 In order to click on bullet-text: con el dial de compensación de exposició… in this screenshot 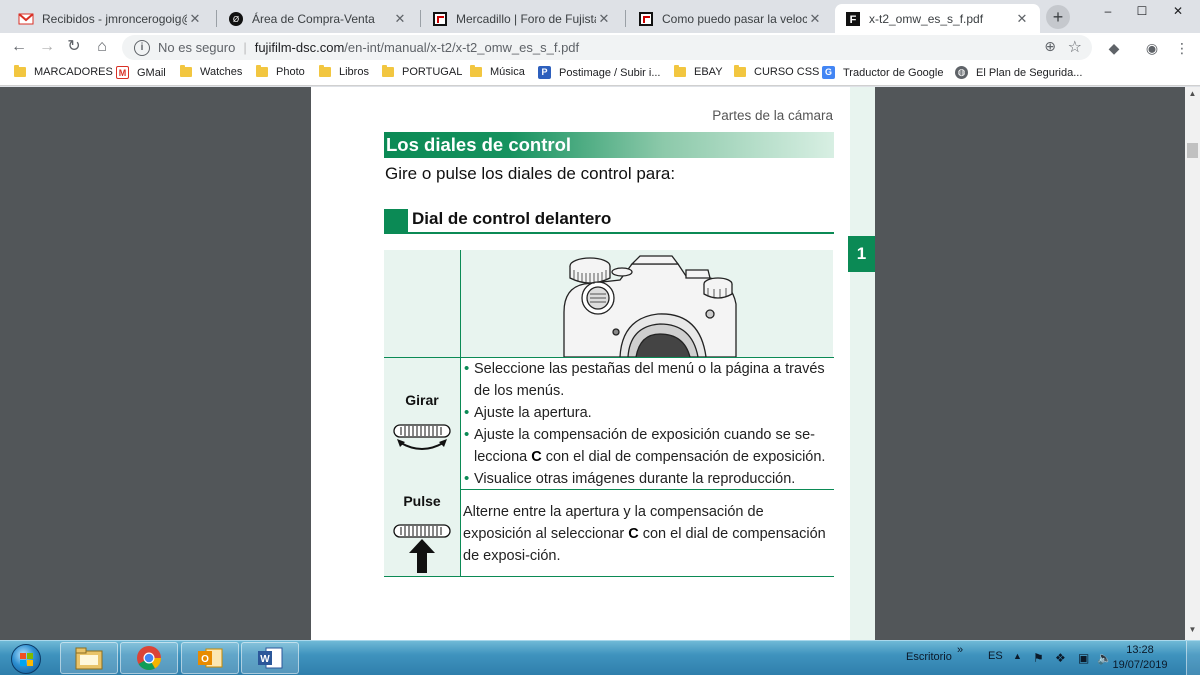, I will do `click(683, 457)`.